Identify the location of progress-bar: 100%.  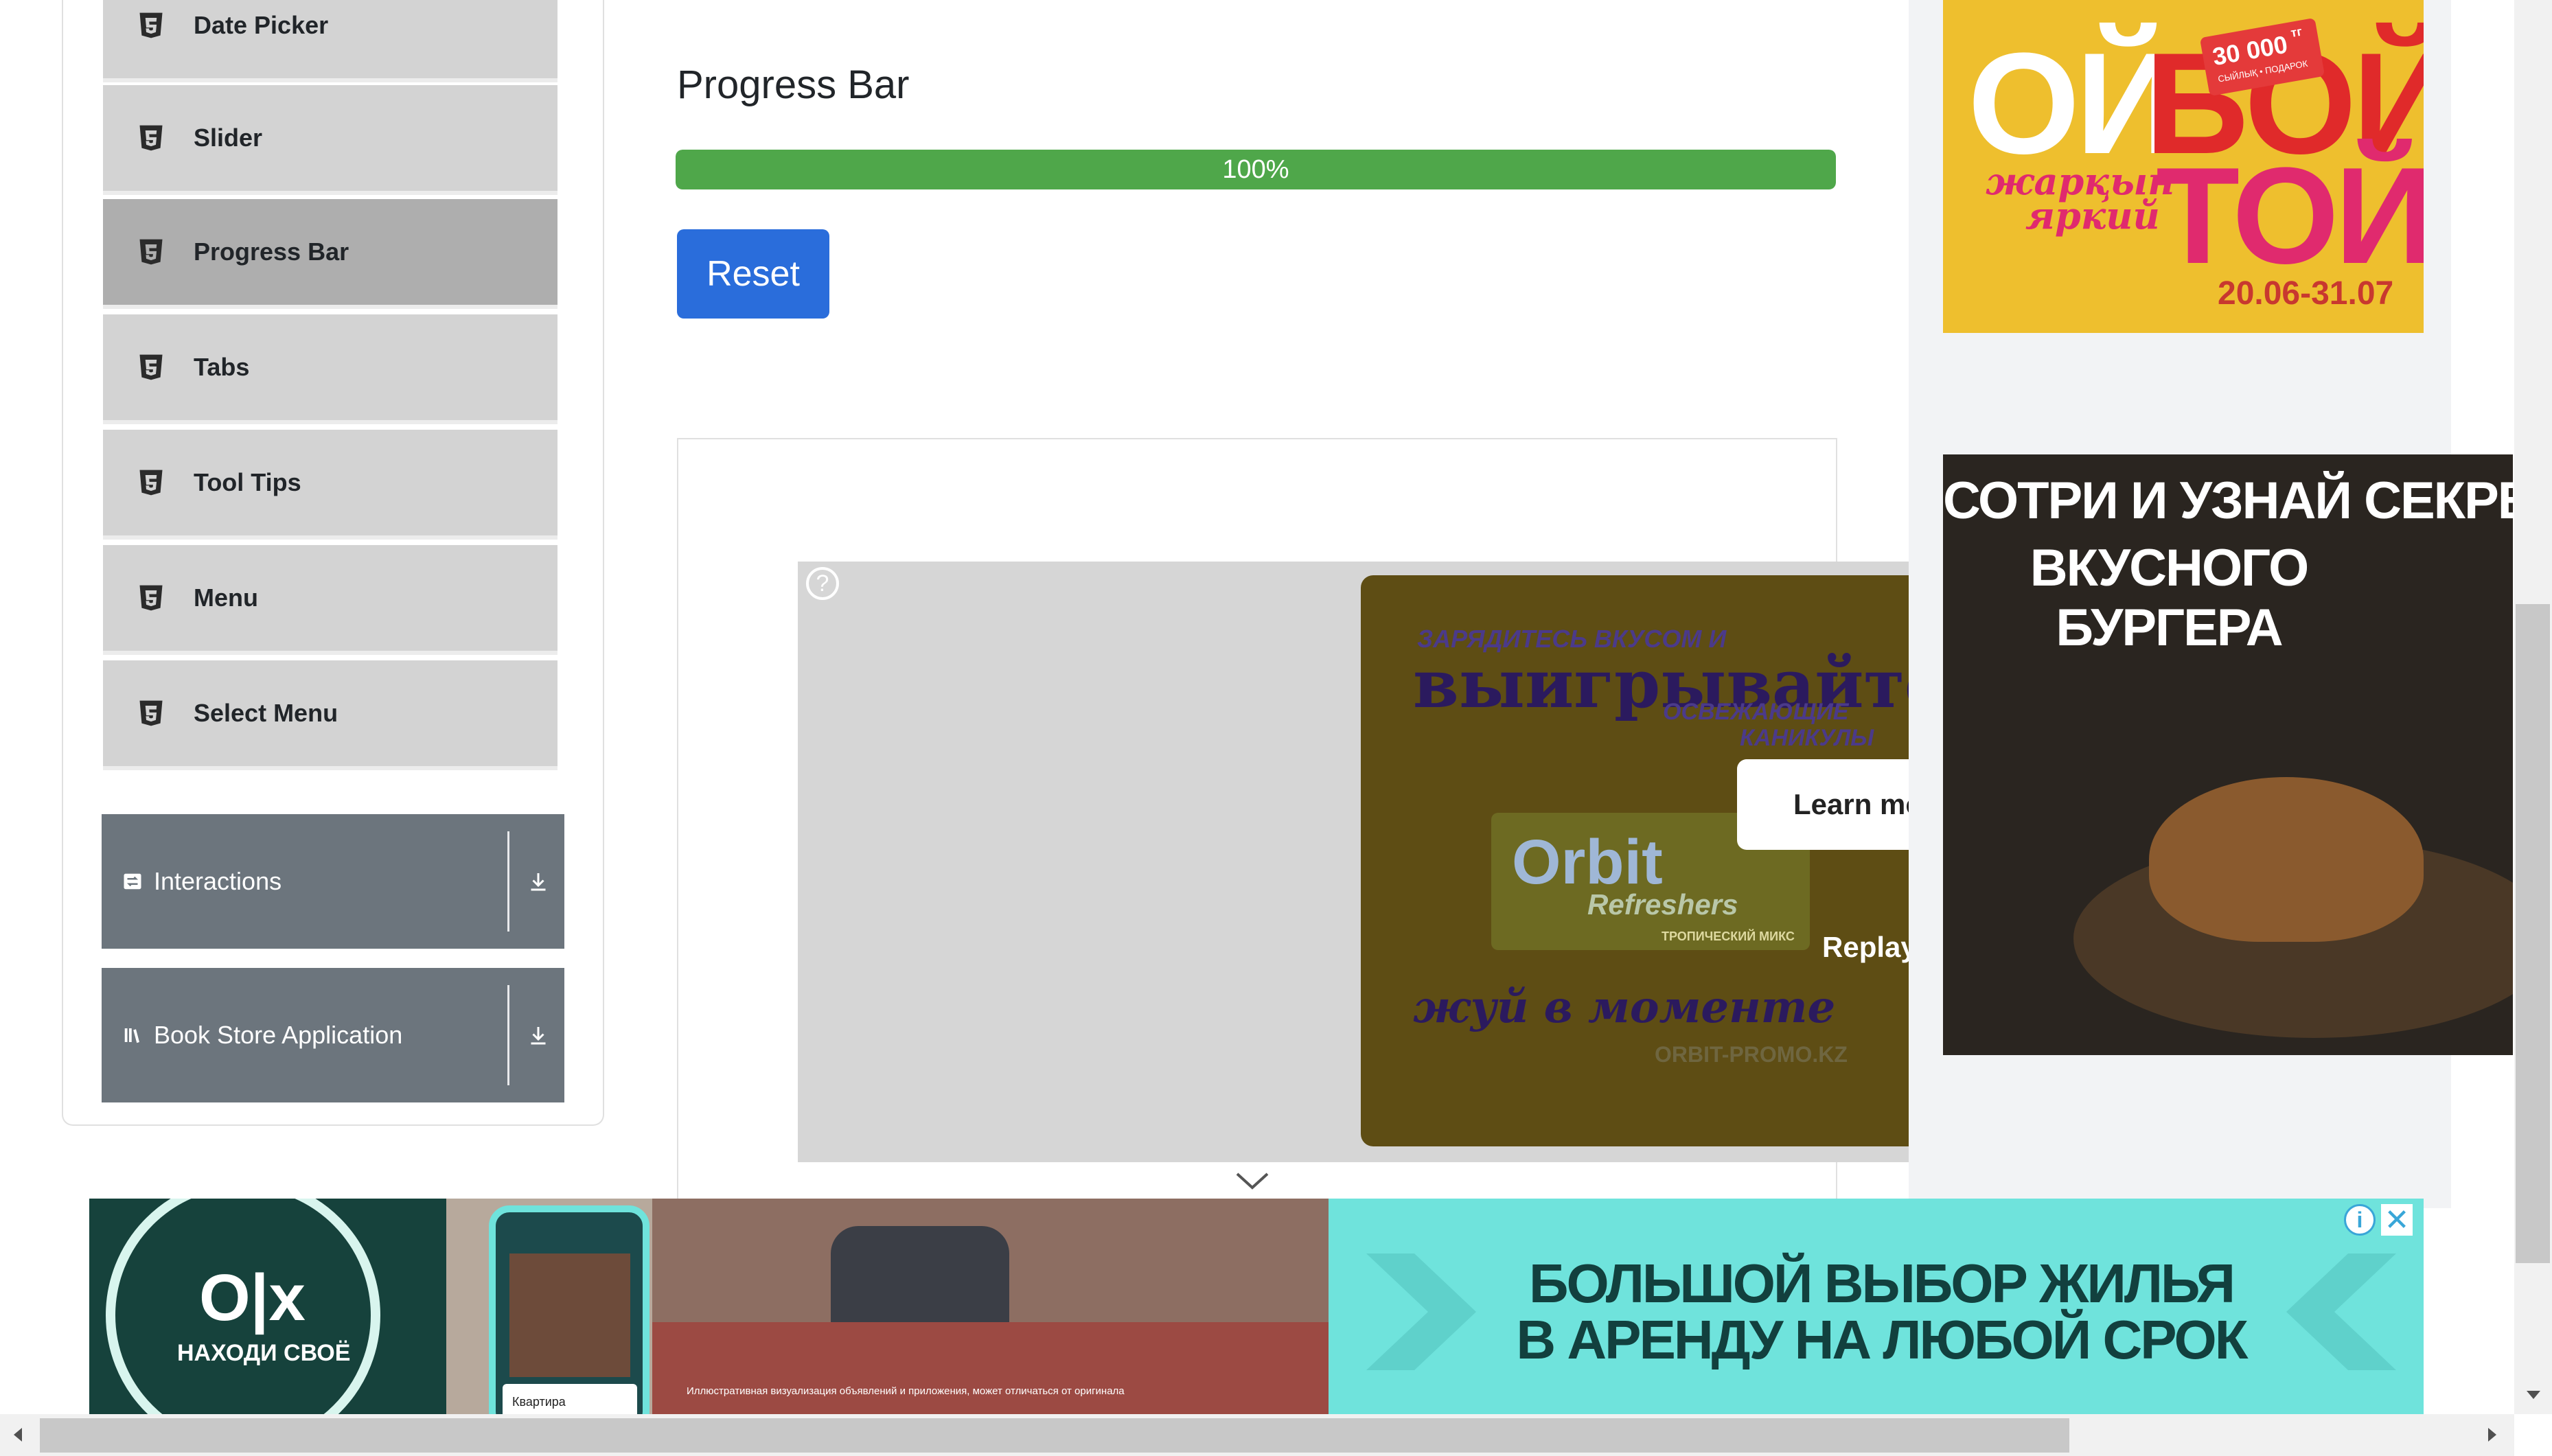
(1256, 169).